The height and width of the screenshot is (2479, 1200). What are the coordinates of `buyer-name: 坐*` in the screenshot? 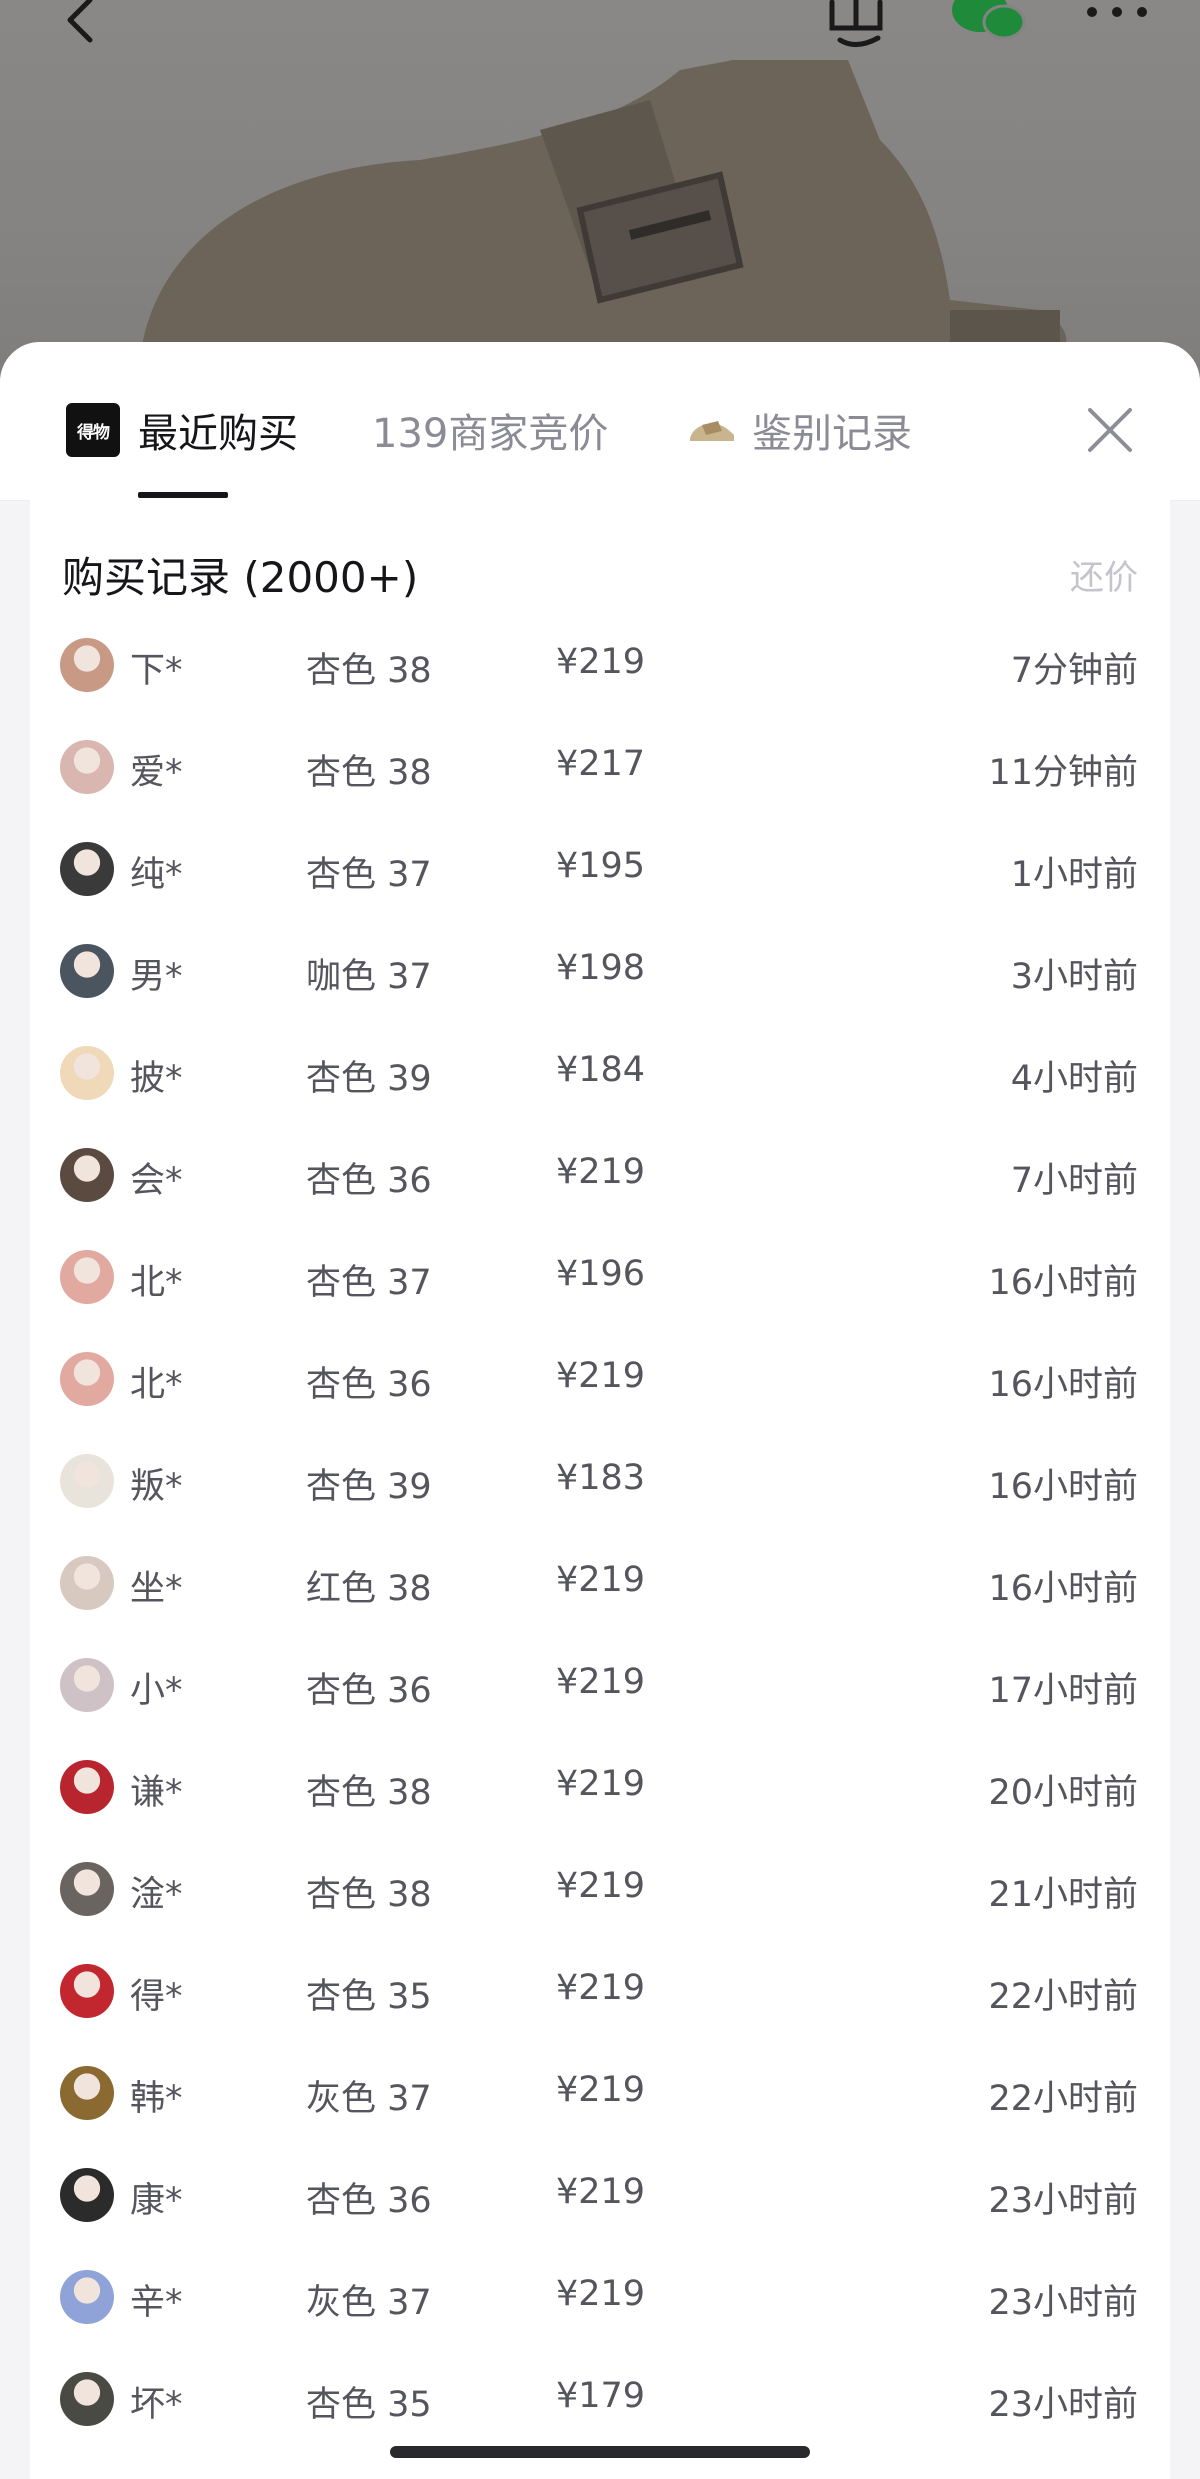 It's located at (156, 1589).